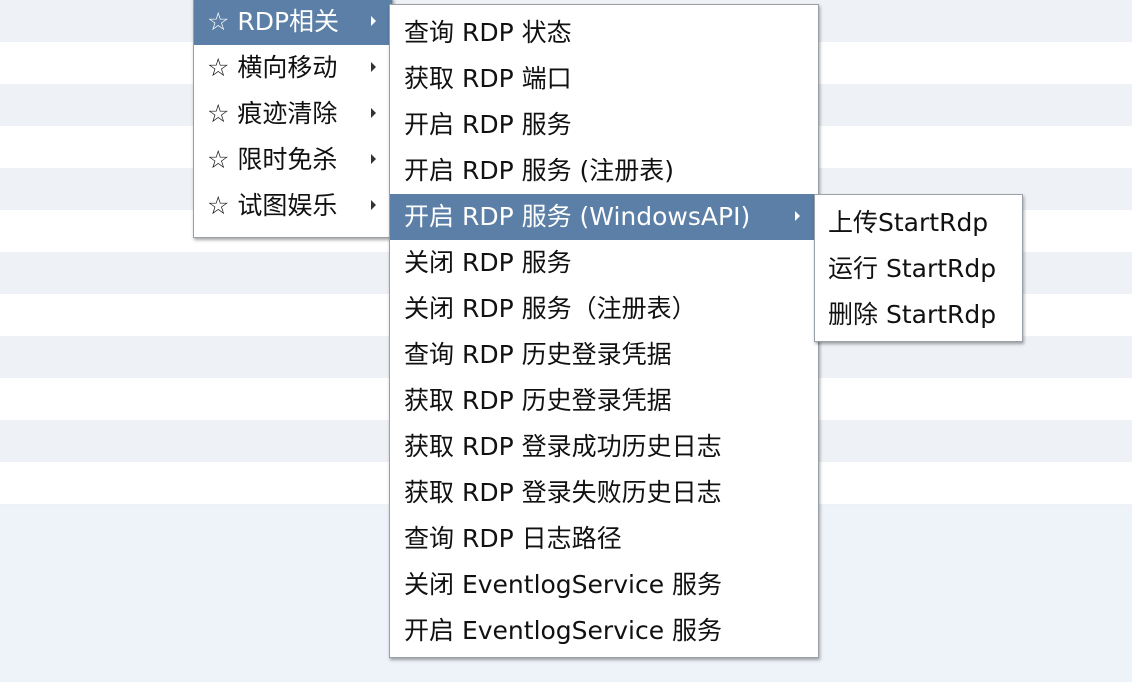  I want to click on menu-item-av-evasion: ☆ 限时免杀, so click(293, 160).